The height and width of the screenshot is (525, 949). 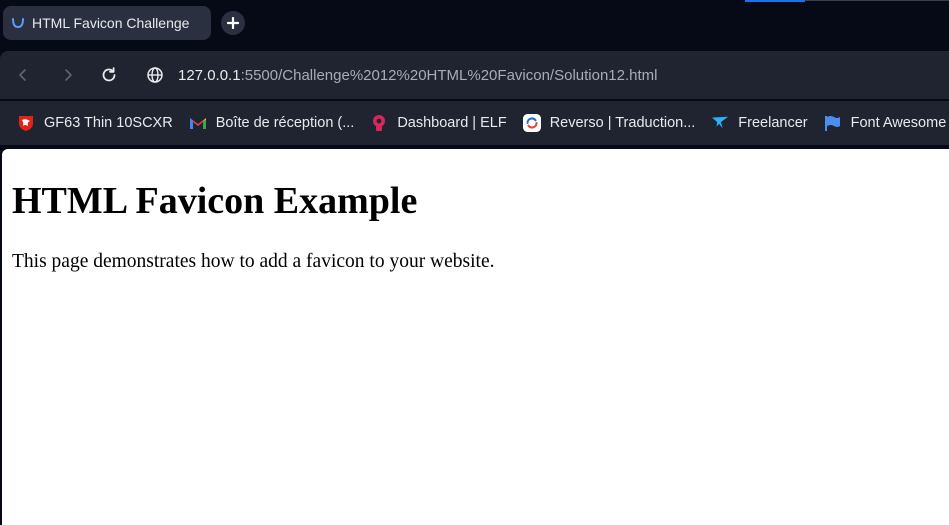 I want to click on bookmark-elf-dashboard: Dashboard | ELF, so click(x=438, y=123).